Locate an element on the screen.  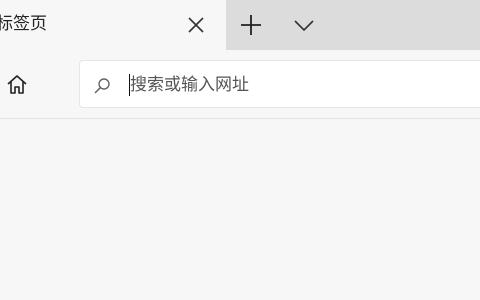
home-icon is located at coordinates (17, 84).